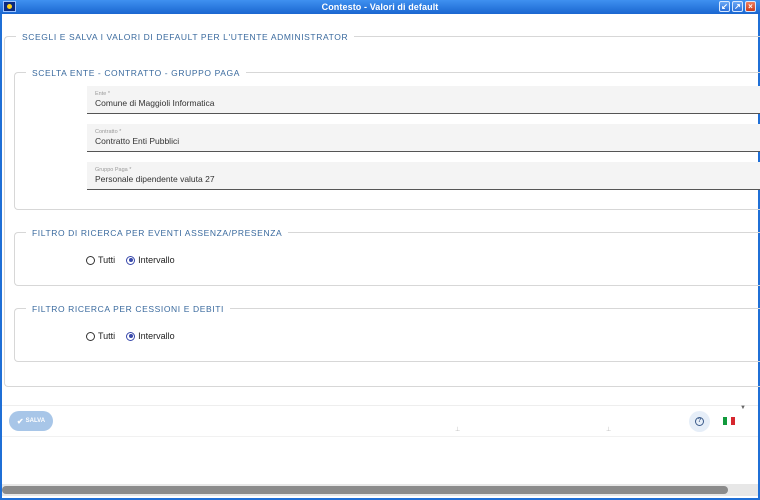 The width and height of the screenshot is (760, 500). I want to click on filtro-eventi-radio-group: Tutti Intervallo, so click(136, 260).